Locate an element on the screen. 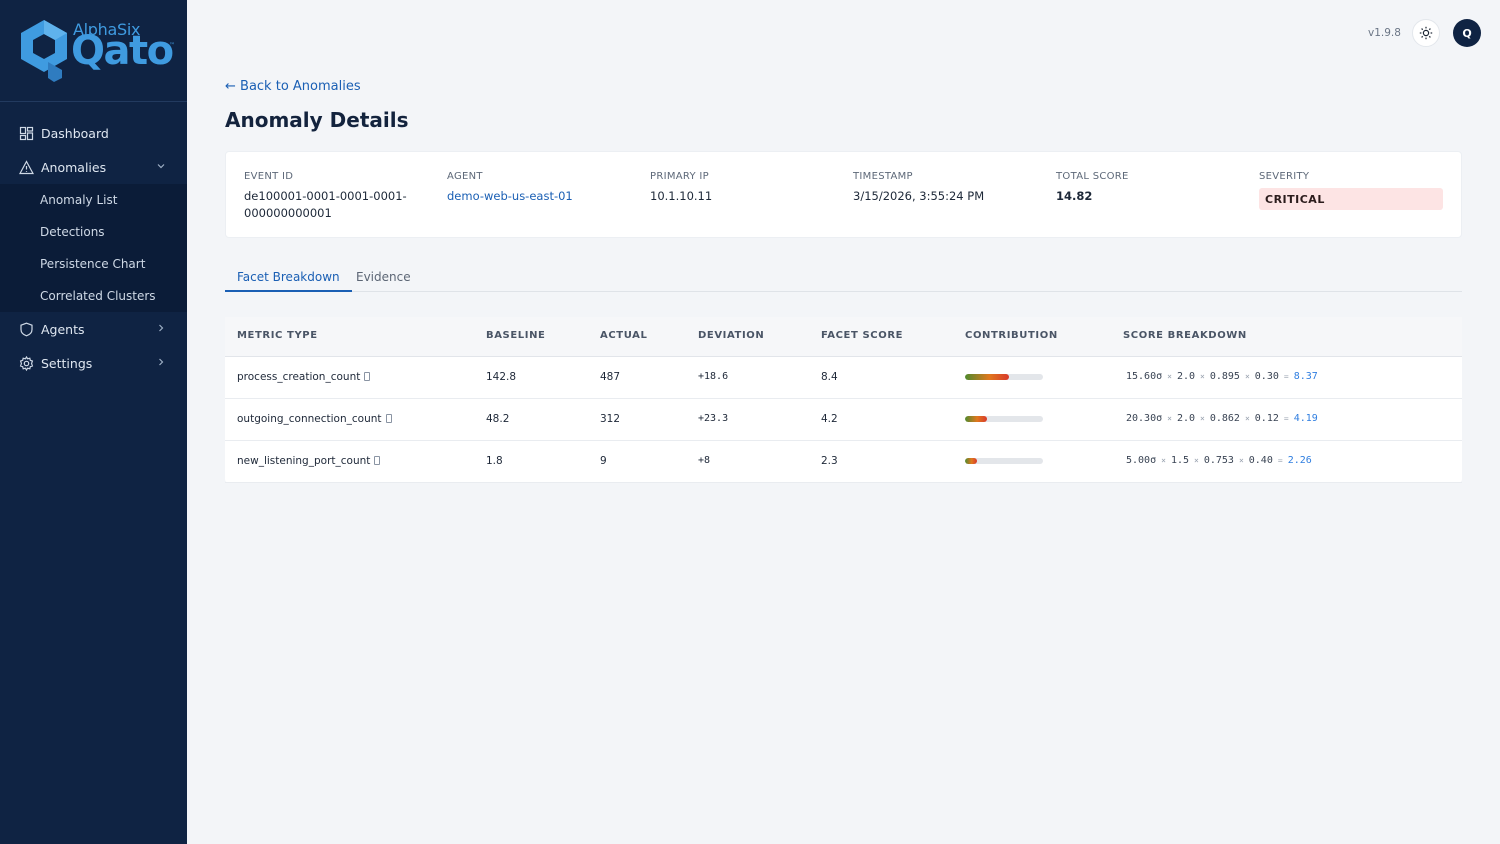  sun-icon is located at coordinates (1426, 33).